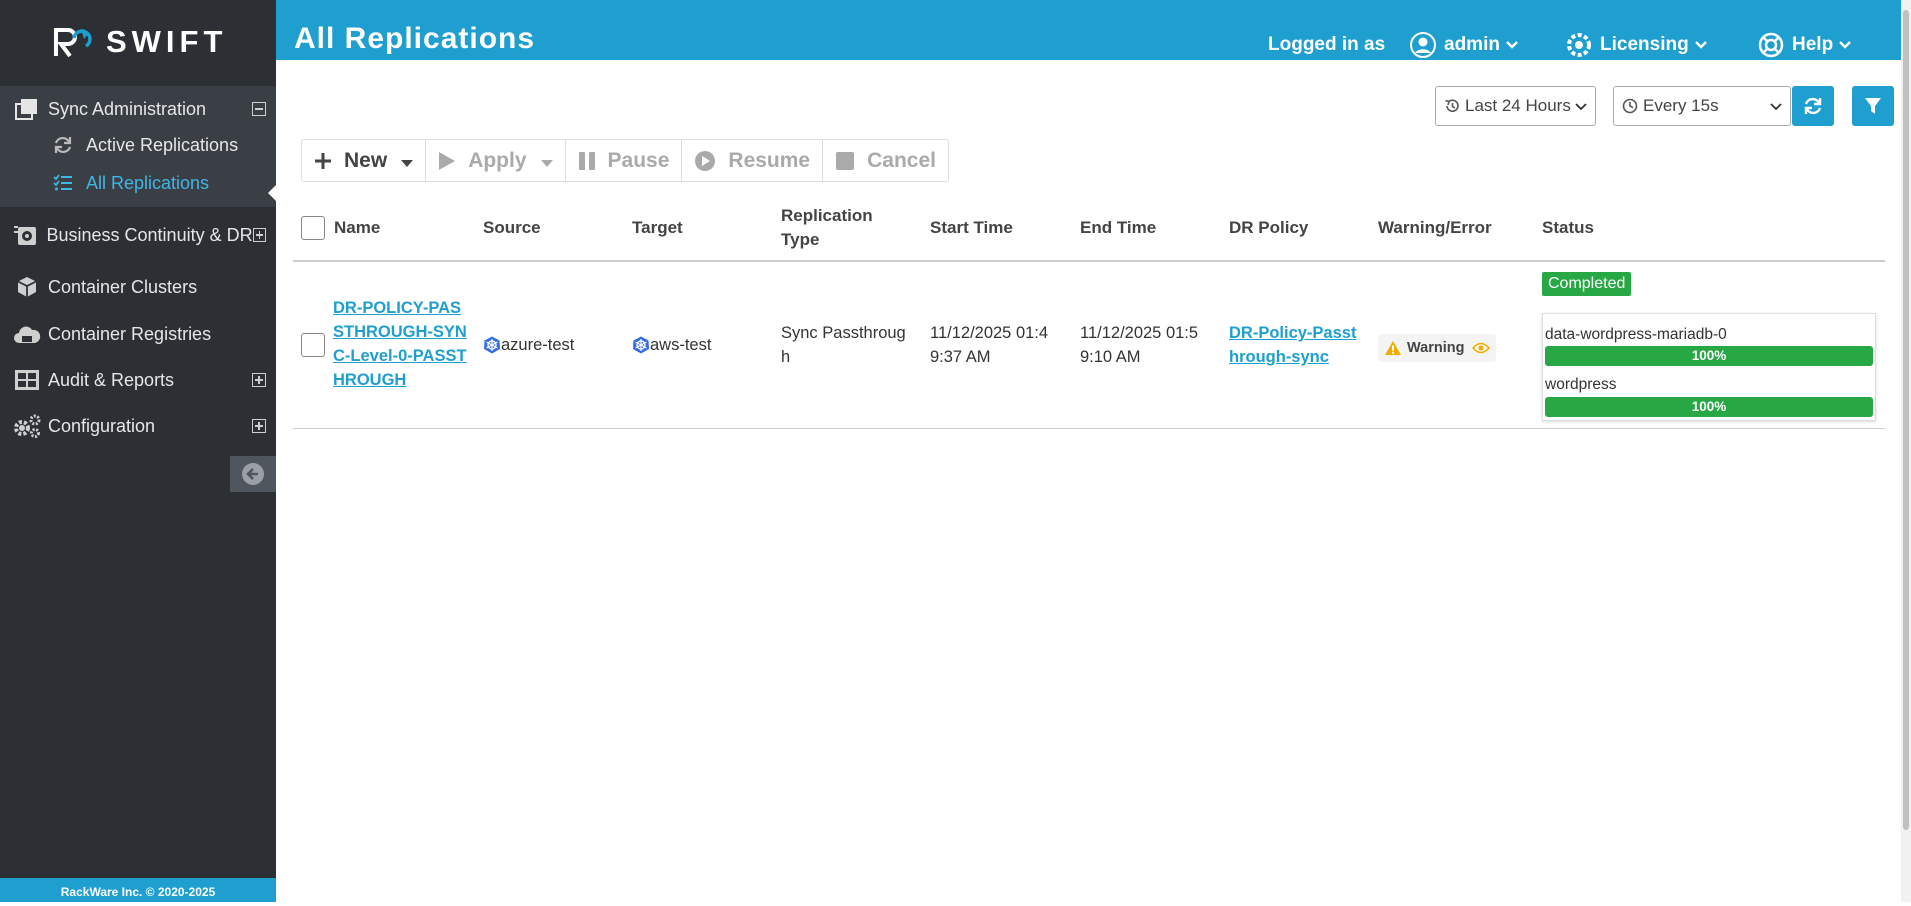  Describe the element at coordinates (138, 334) in the screenshot. I see `sidebar-item-container-registries: Container Registries` at that location.